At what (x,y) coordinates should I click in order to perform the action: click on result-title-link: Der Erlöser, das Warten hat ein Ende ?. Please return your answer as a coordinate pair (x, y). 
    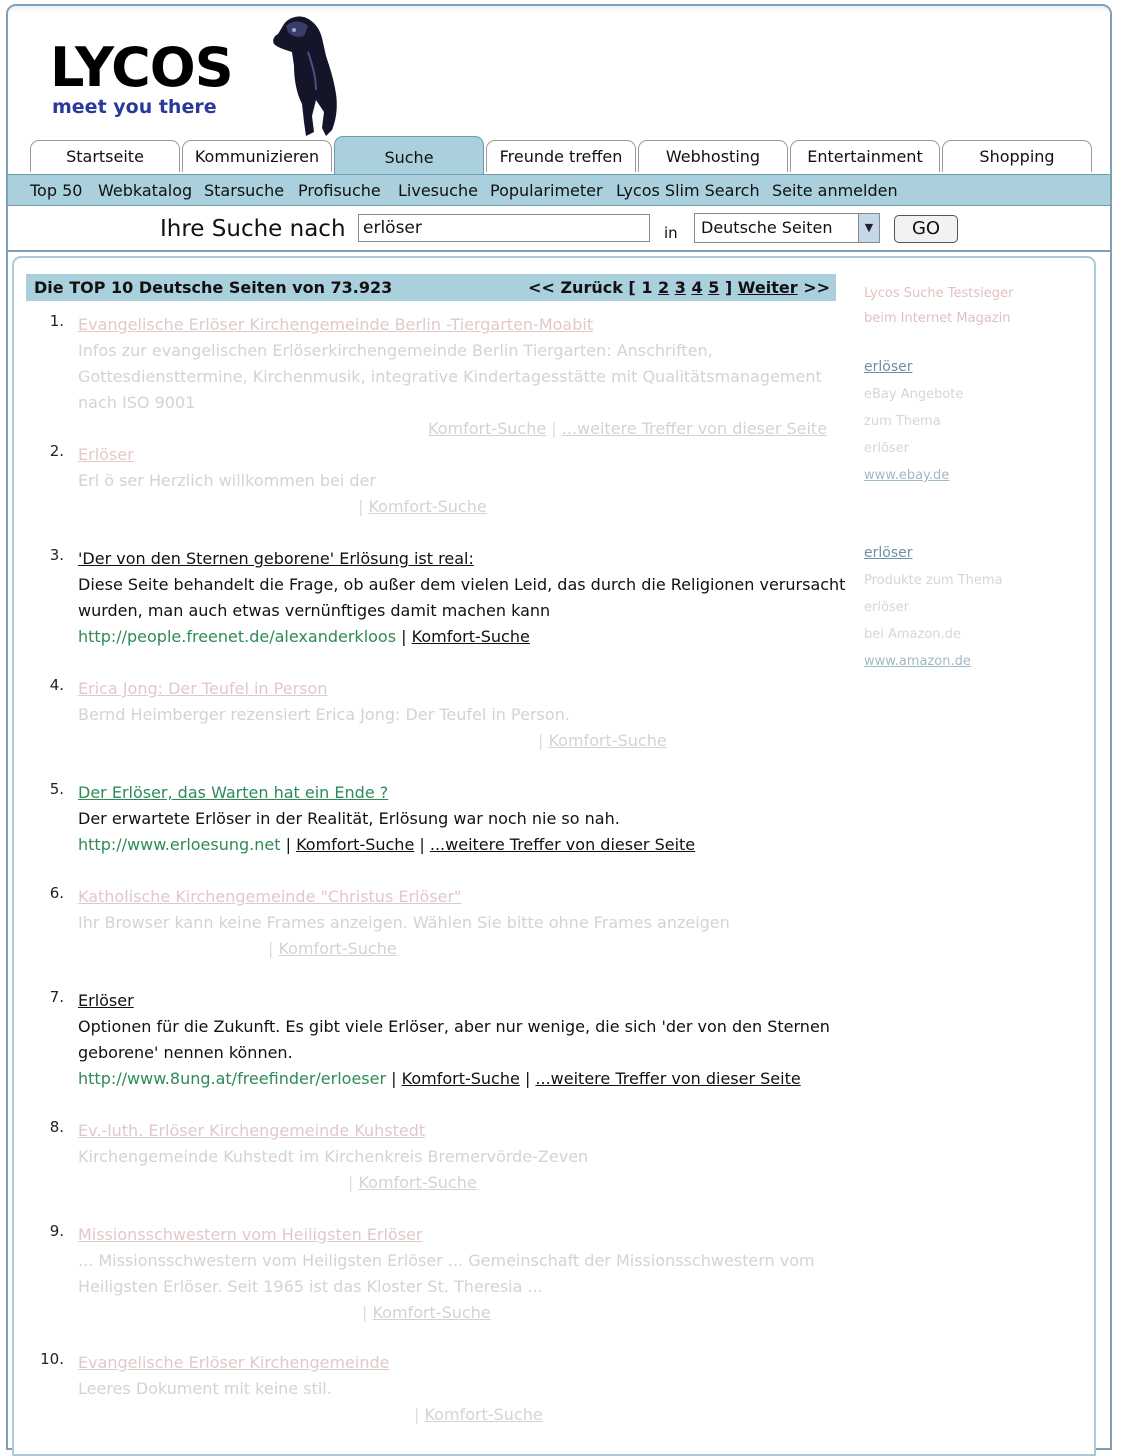
    Looking at the image, I should click on (464, 793).